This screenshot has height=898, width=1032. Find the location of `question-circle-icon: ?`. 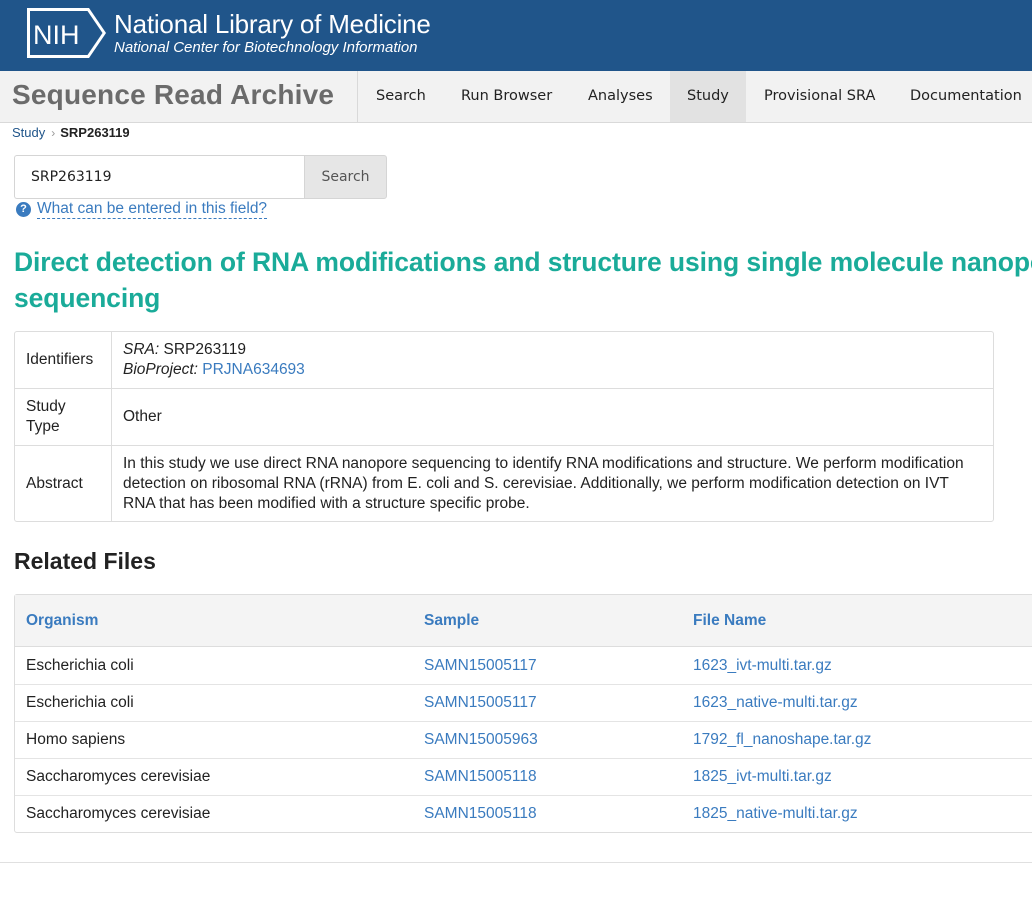

question-circle-icon: ? is located at coordinates (23, 209).